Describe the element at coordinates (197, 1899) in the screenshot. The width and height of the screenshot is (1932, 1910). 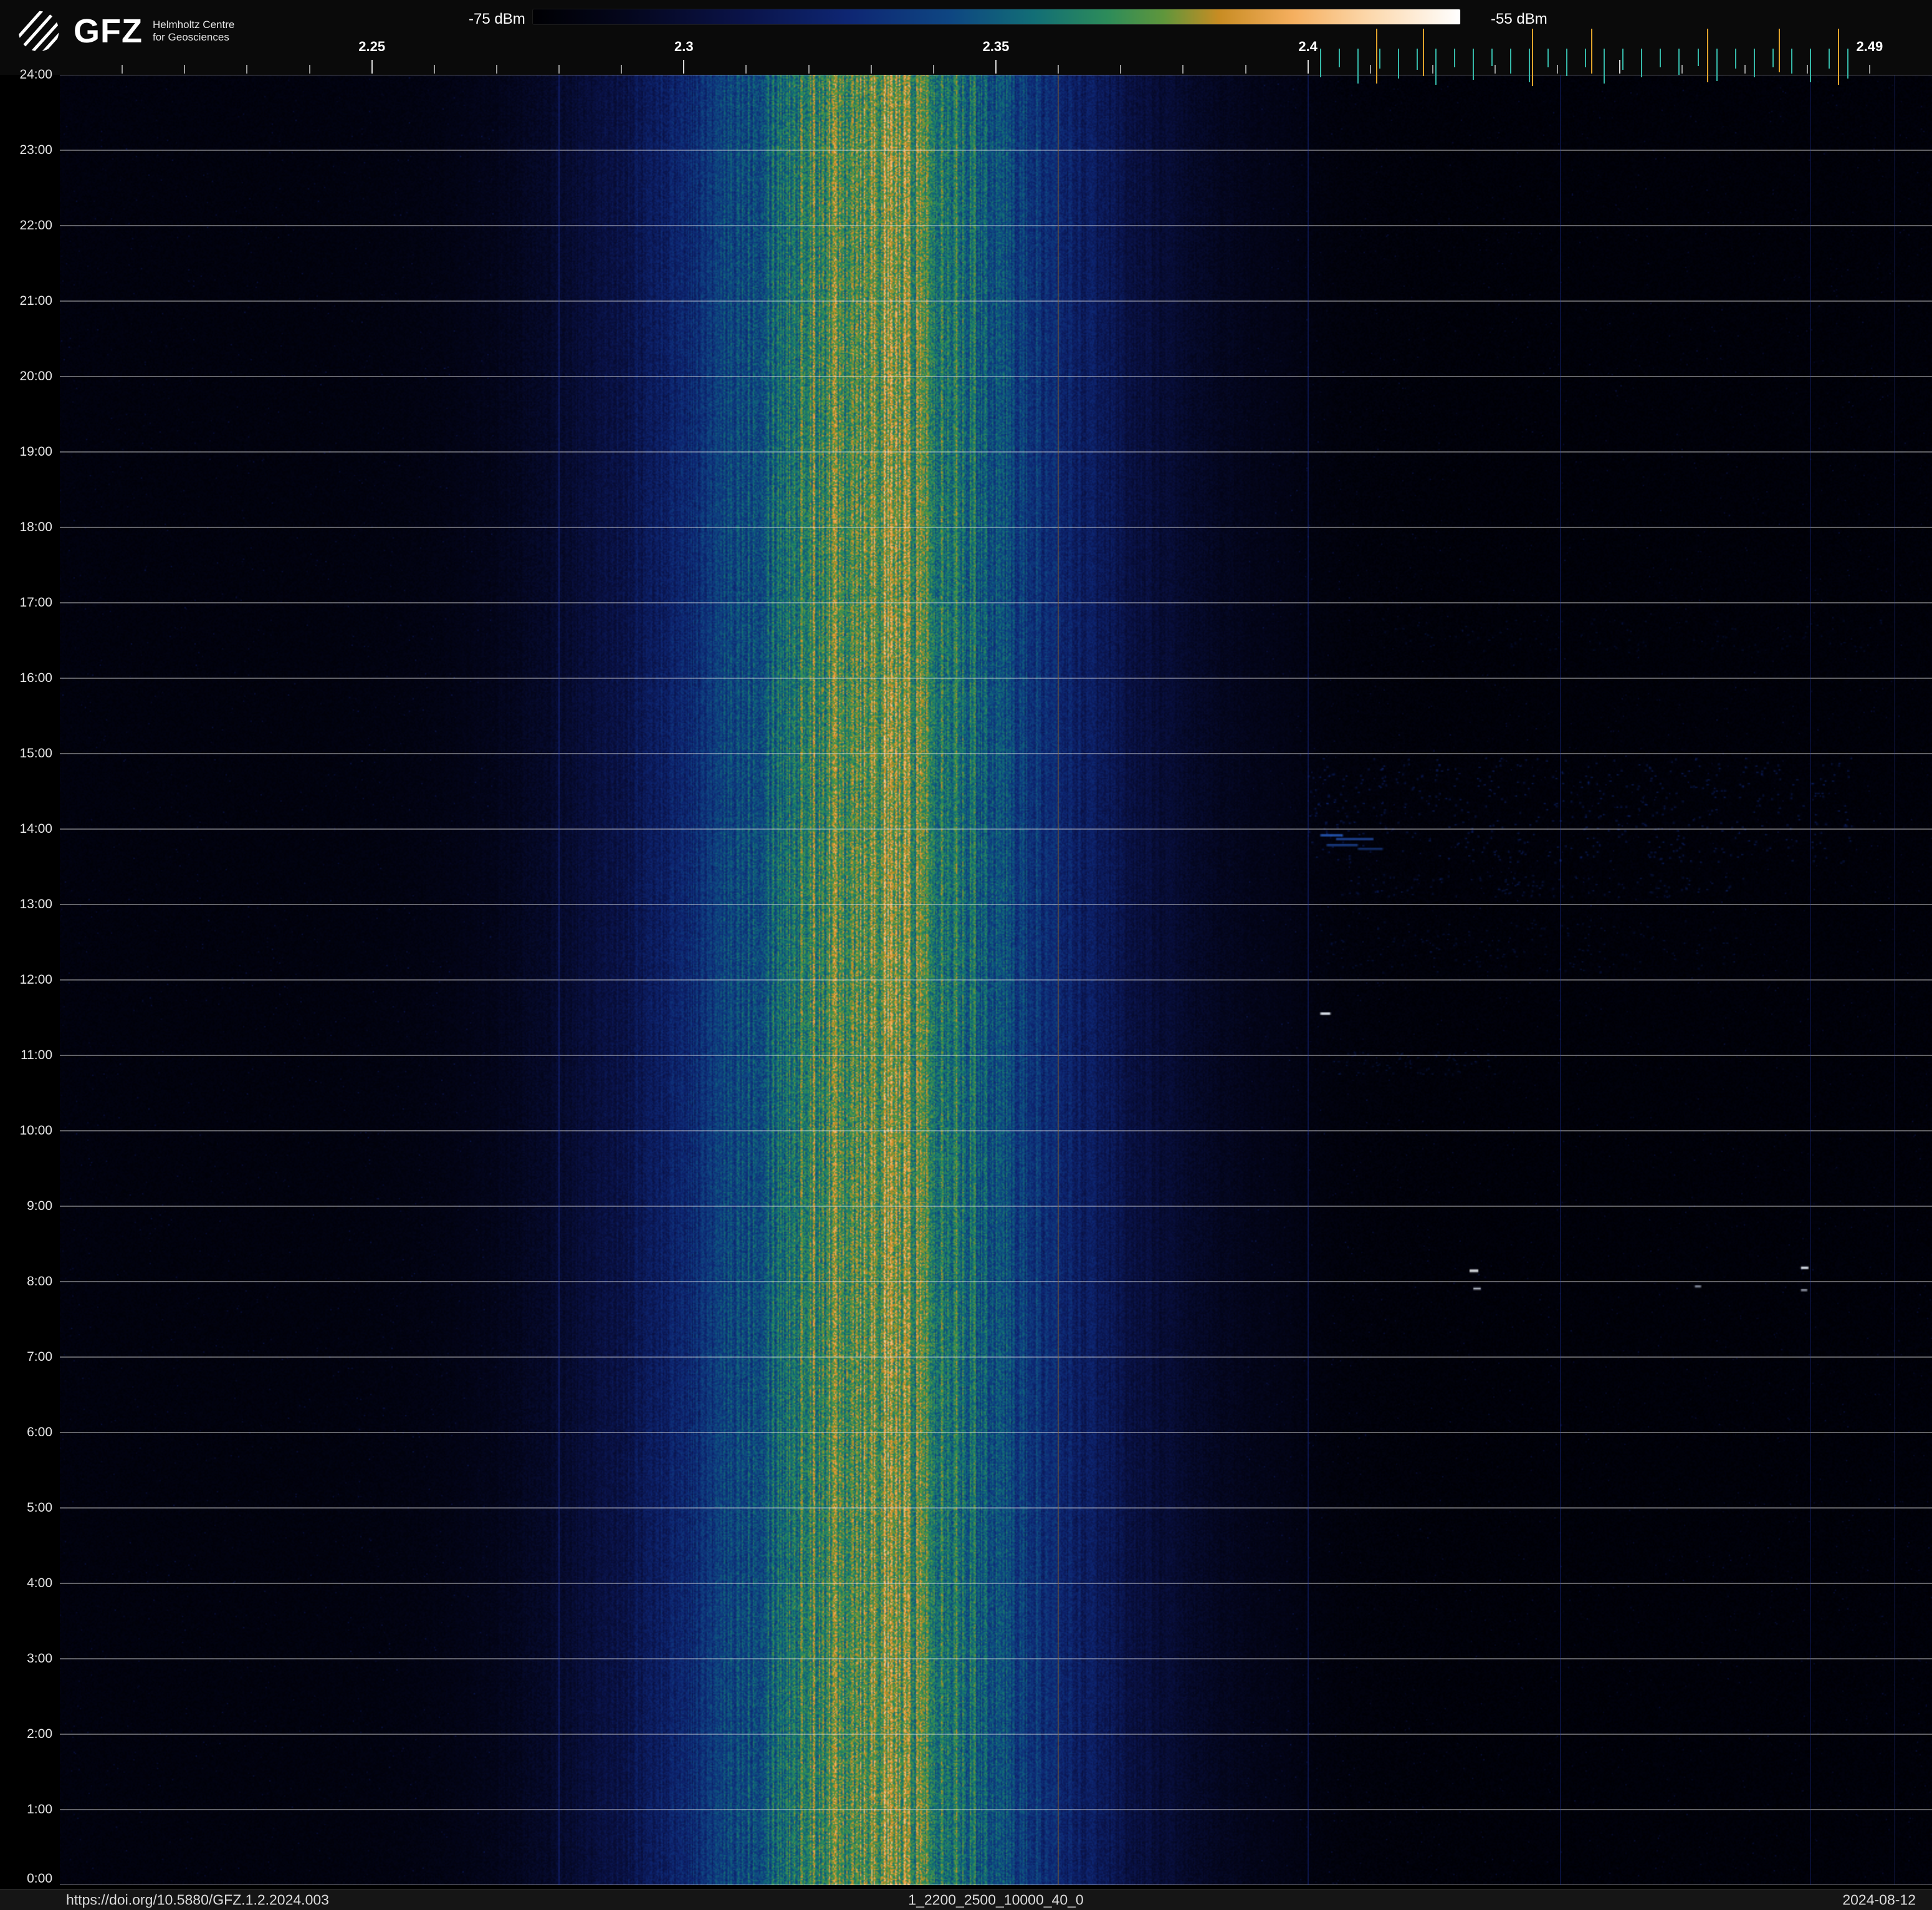
I see `doi-link: https://doi.org/10.5880/GFZ.1.2.2024.003` at that location.